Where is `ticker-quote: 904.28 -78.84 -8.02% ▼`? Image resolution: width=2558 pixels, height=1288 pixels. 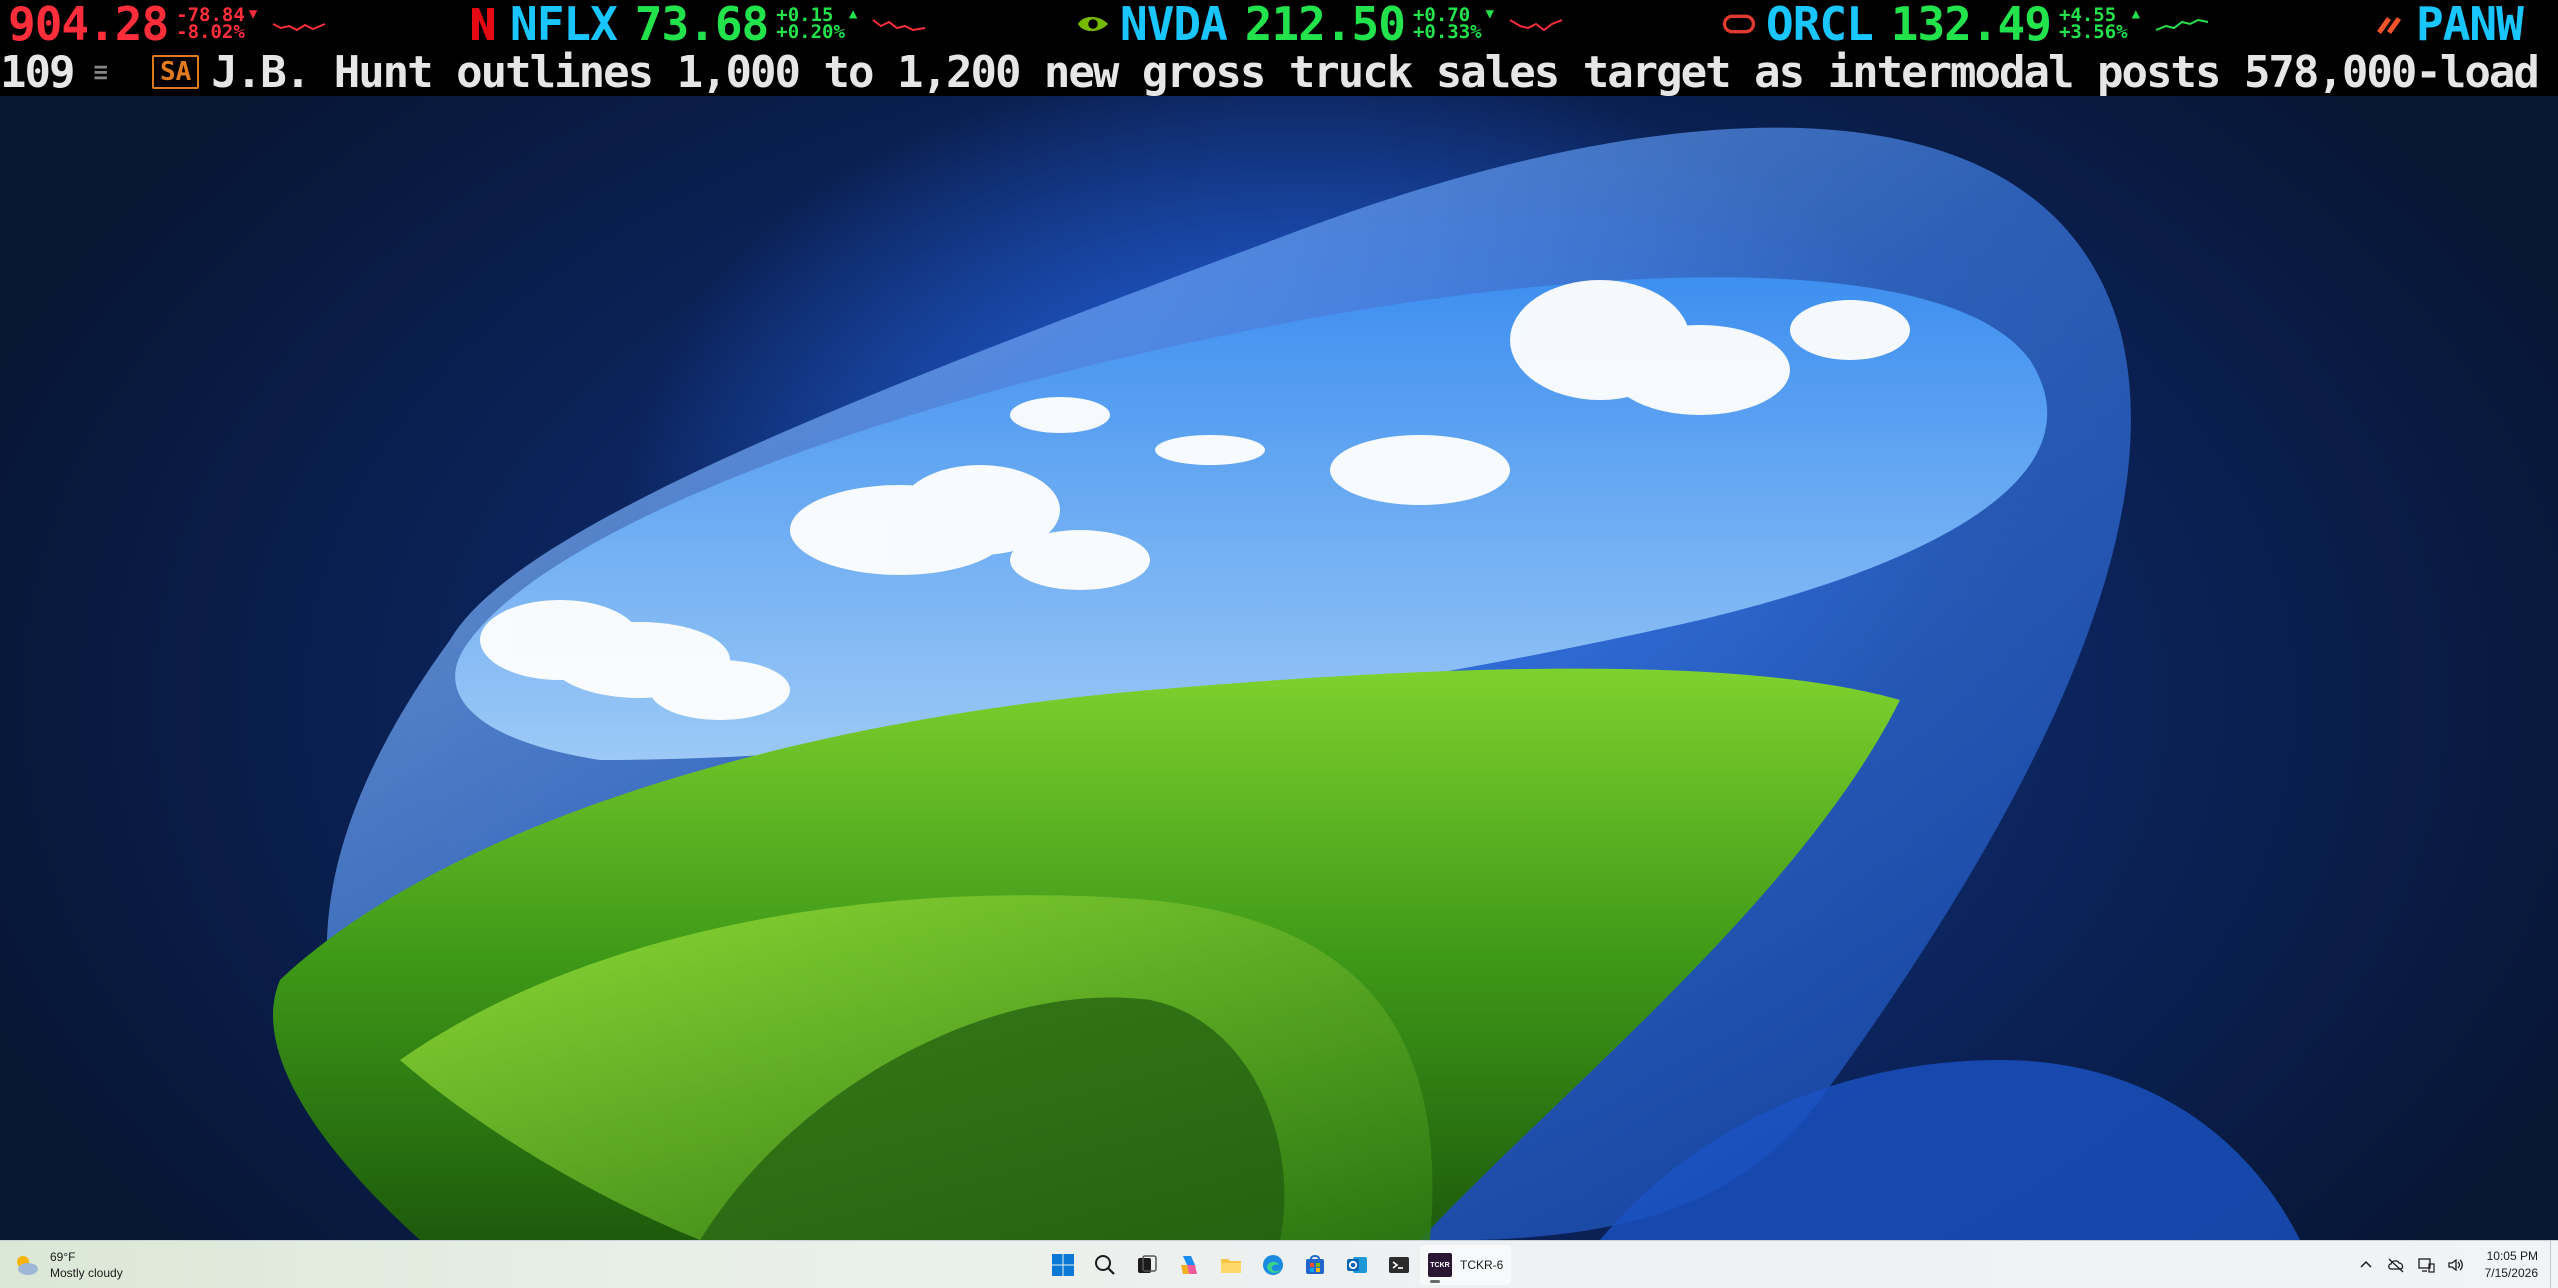
ticker-quote: 904.28 -78.84 -8.02% ▼ is located at coordinates (167, 24).